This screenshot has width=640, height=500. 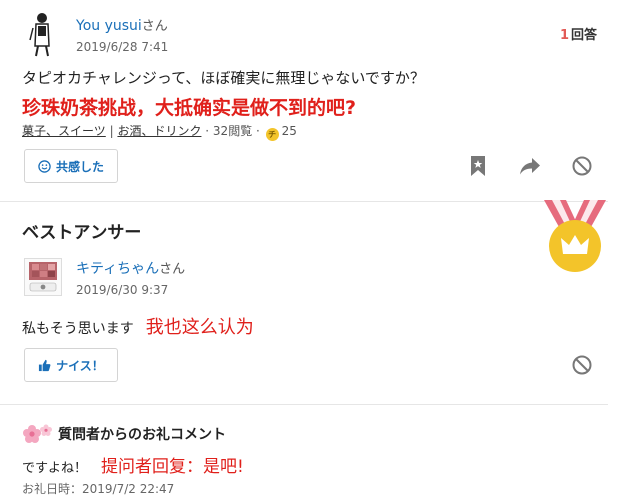 I want to click on best-answer-title: ベストアンサー, so click(x=82, y=233).